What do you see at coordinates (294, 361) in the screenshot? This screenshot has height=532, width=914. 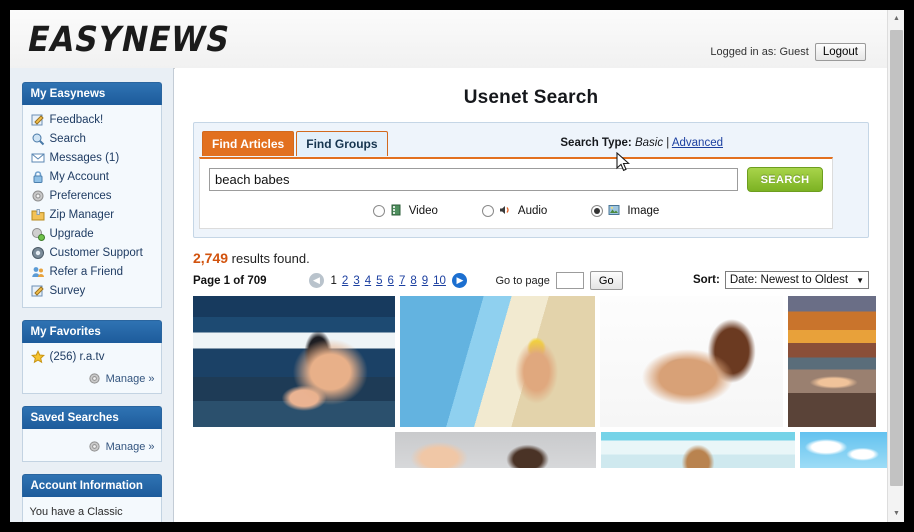 I see `thumb-blonde-surf` at bounding box center [294, 361].